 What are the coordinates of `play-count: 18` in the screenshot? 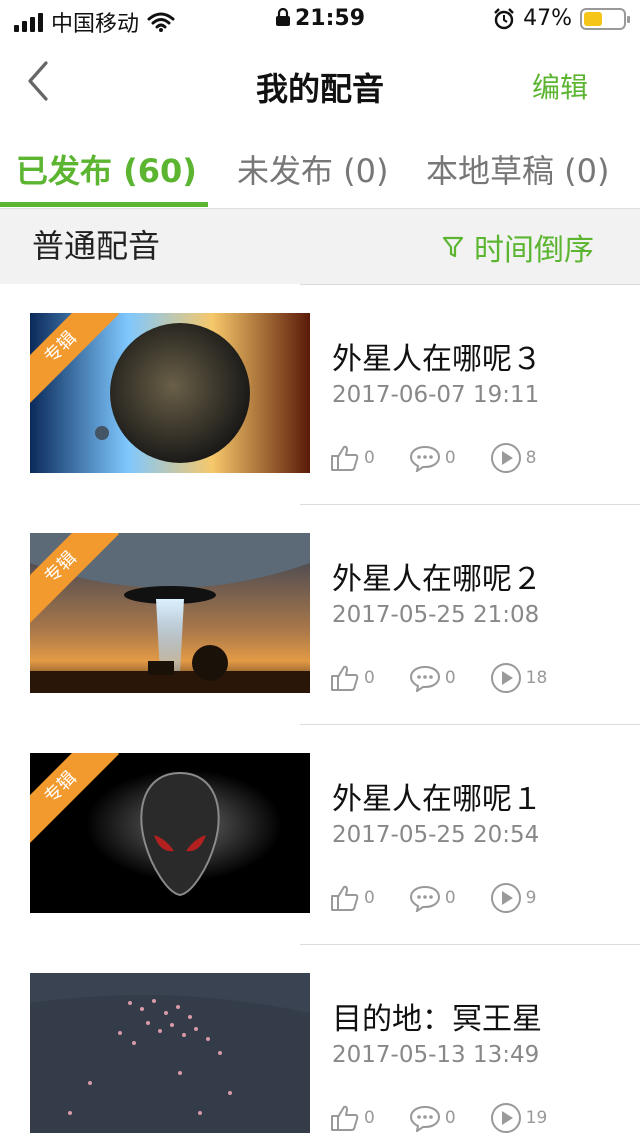 It's located at (536, 678).